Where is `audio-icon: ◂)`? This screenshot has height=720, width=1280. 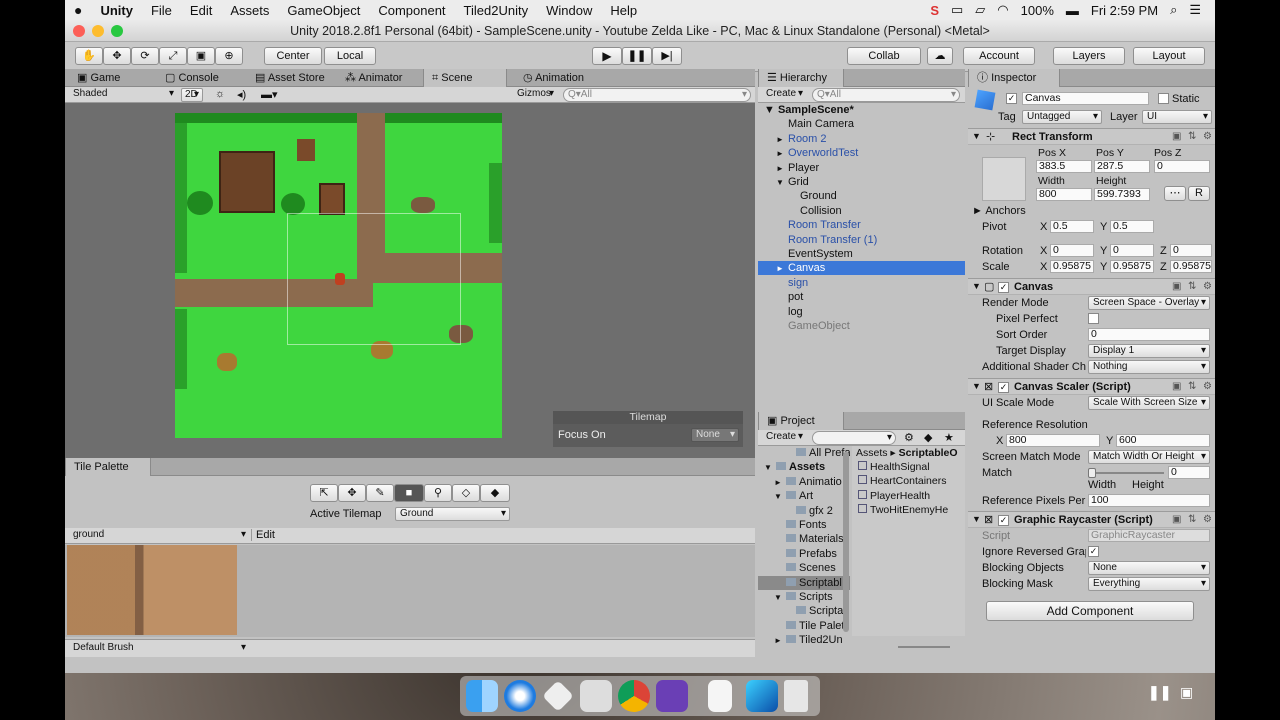
audio-icon: ◂) is located at coordinates (241, 94).